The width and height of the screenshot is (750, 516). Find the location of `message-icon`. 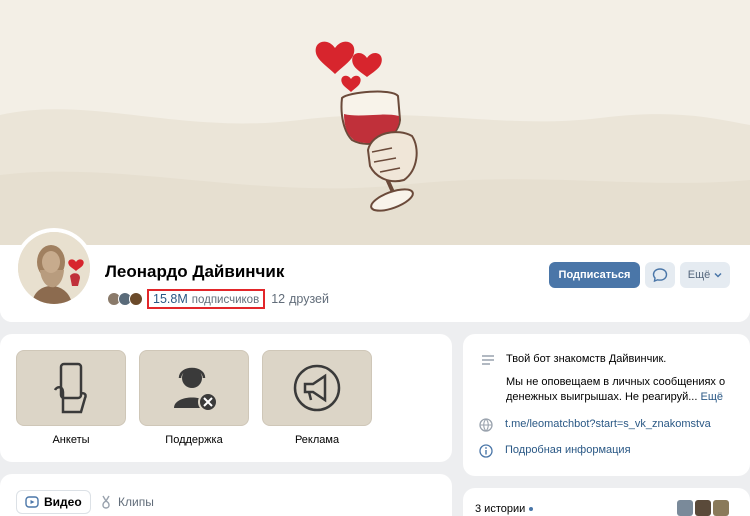

message-icon is located at coordinates (660, 275).